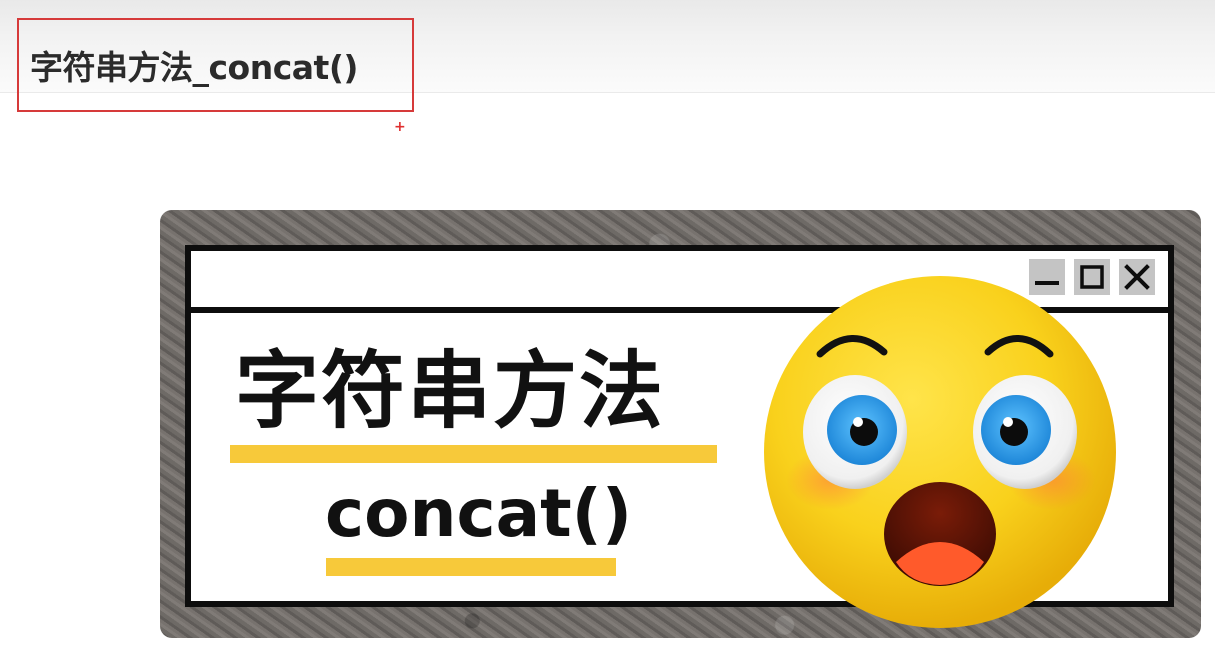 The width and height of the screenshot is (1215, 649). Describe the element at coordinates (1137, 277) in the screenshot. I see `close-icon` at that location.